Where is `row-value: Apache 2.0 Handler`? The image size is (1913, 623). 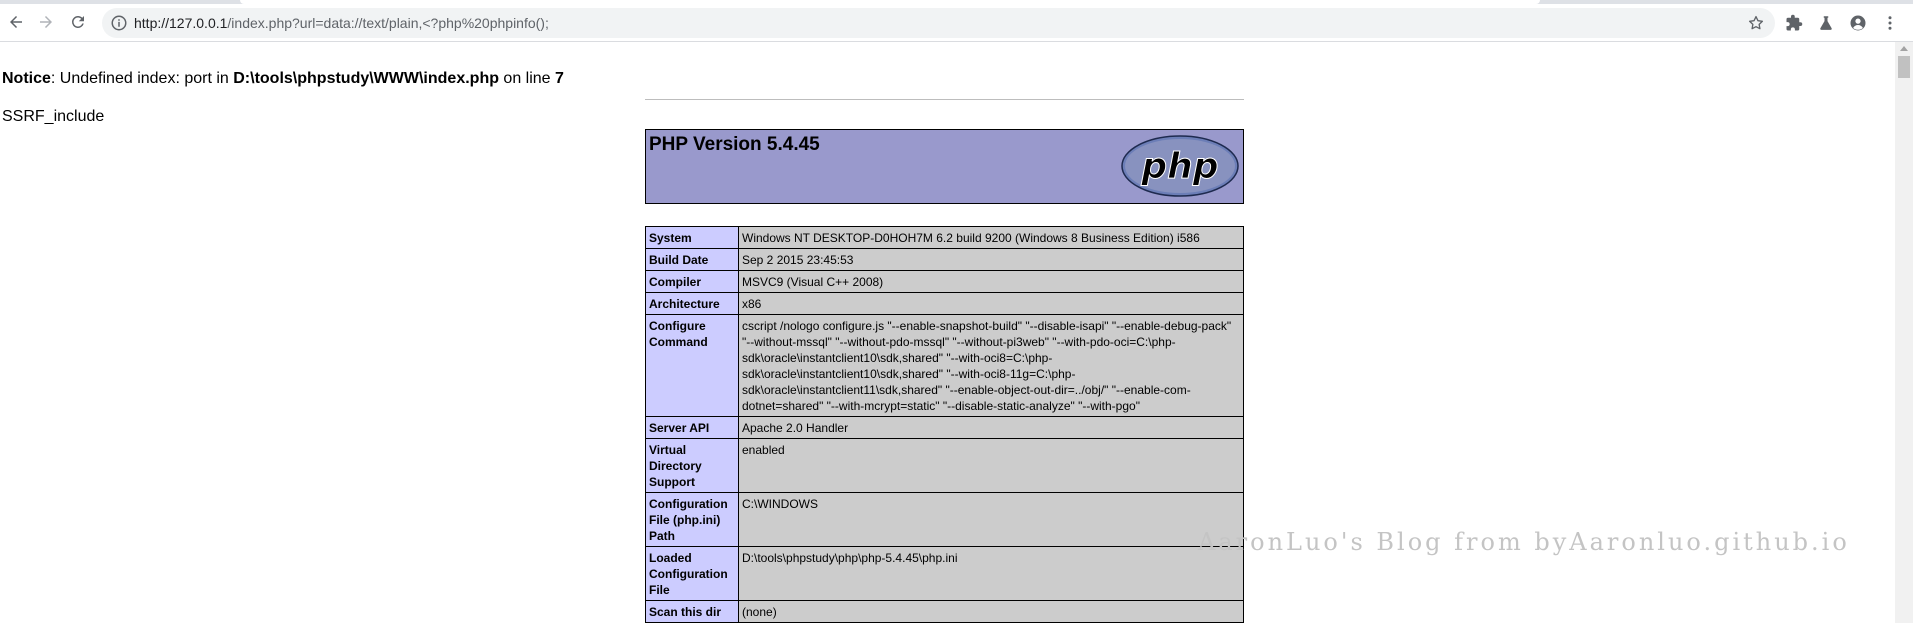 row-value: Apache 2.0 Handler is located at coordinates (991, 427).